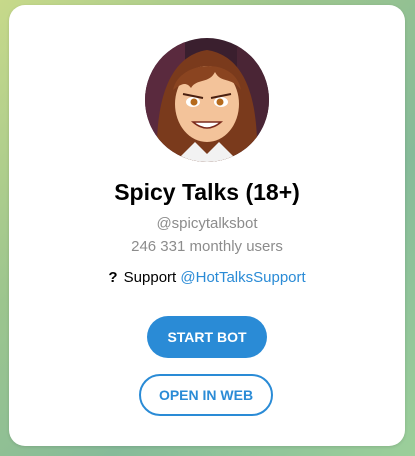  What do you see at coordinates (242, 277) in the screenshot?
I see `support-link: @HotTalksSupport` at bounding box center [242, 277].